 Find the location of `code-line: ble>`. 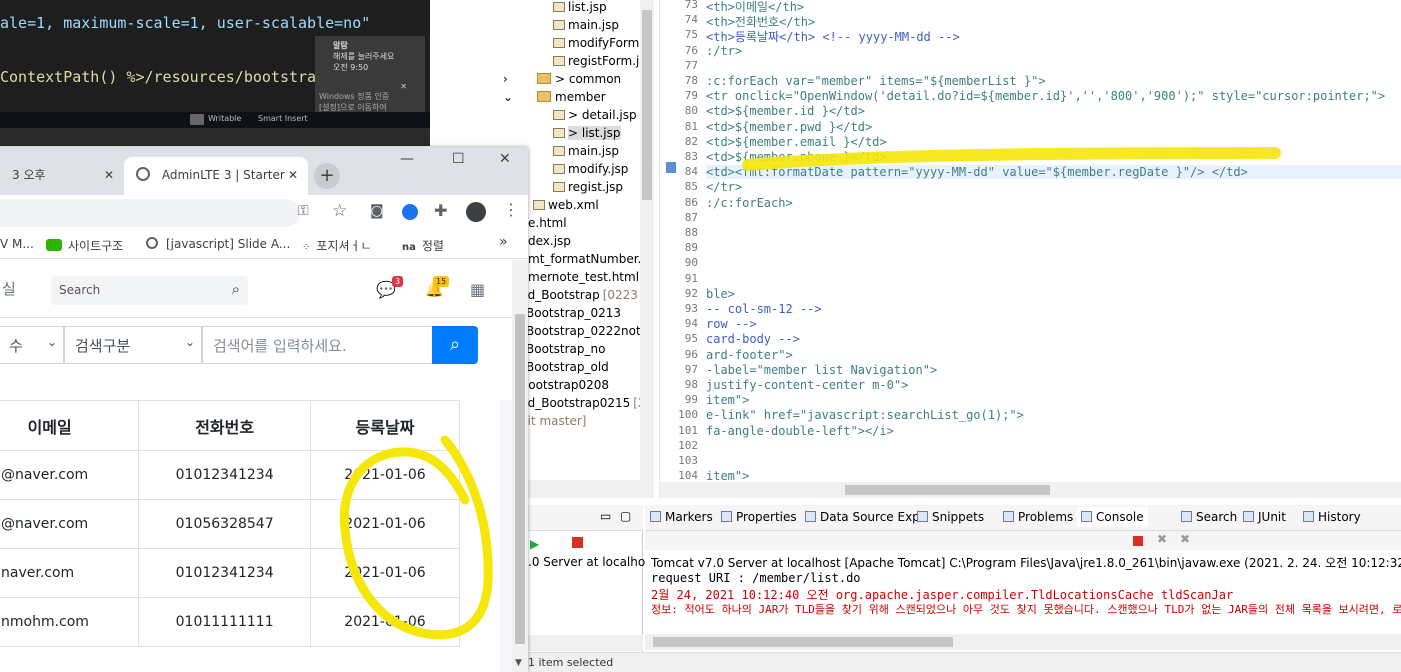

code-line: ble> is located at coordinates (720, 294).